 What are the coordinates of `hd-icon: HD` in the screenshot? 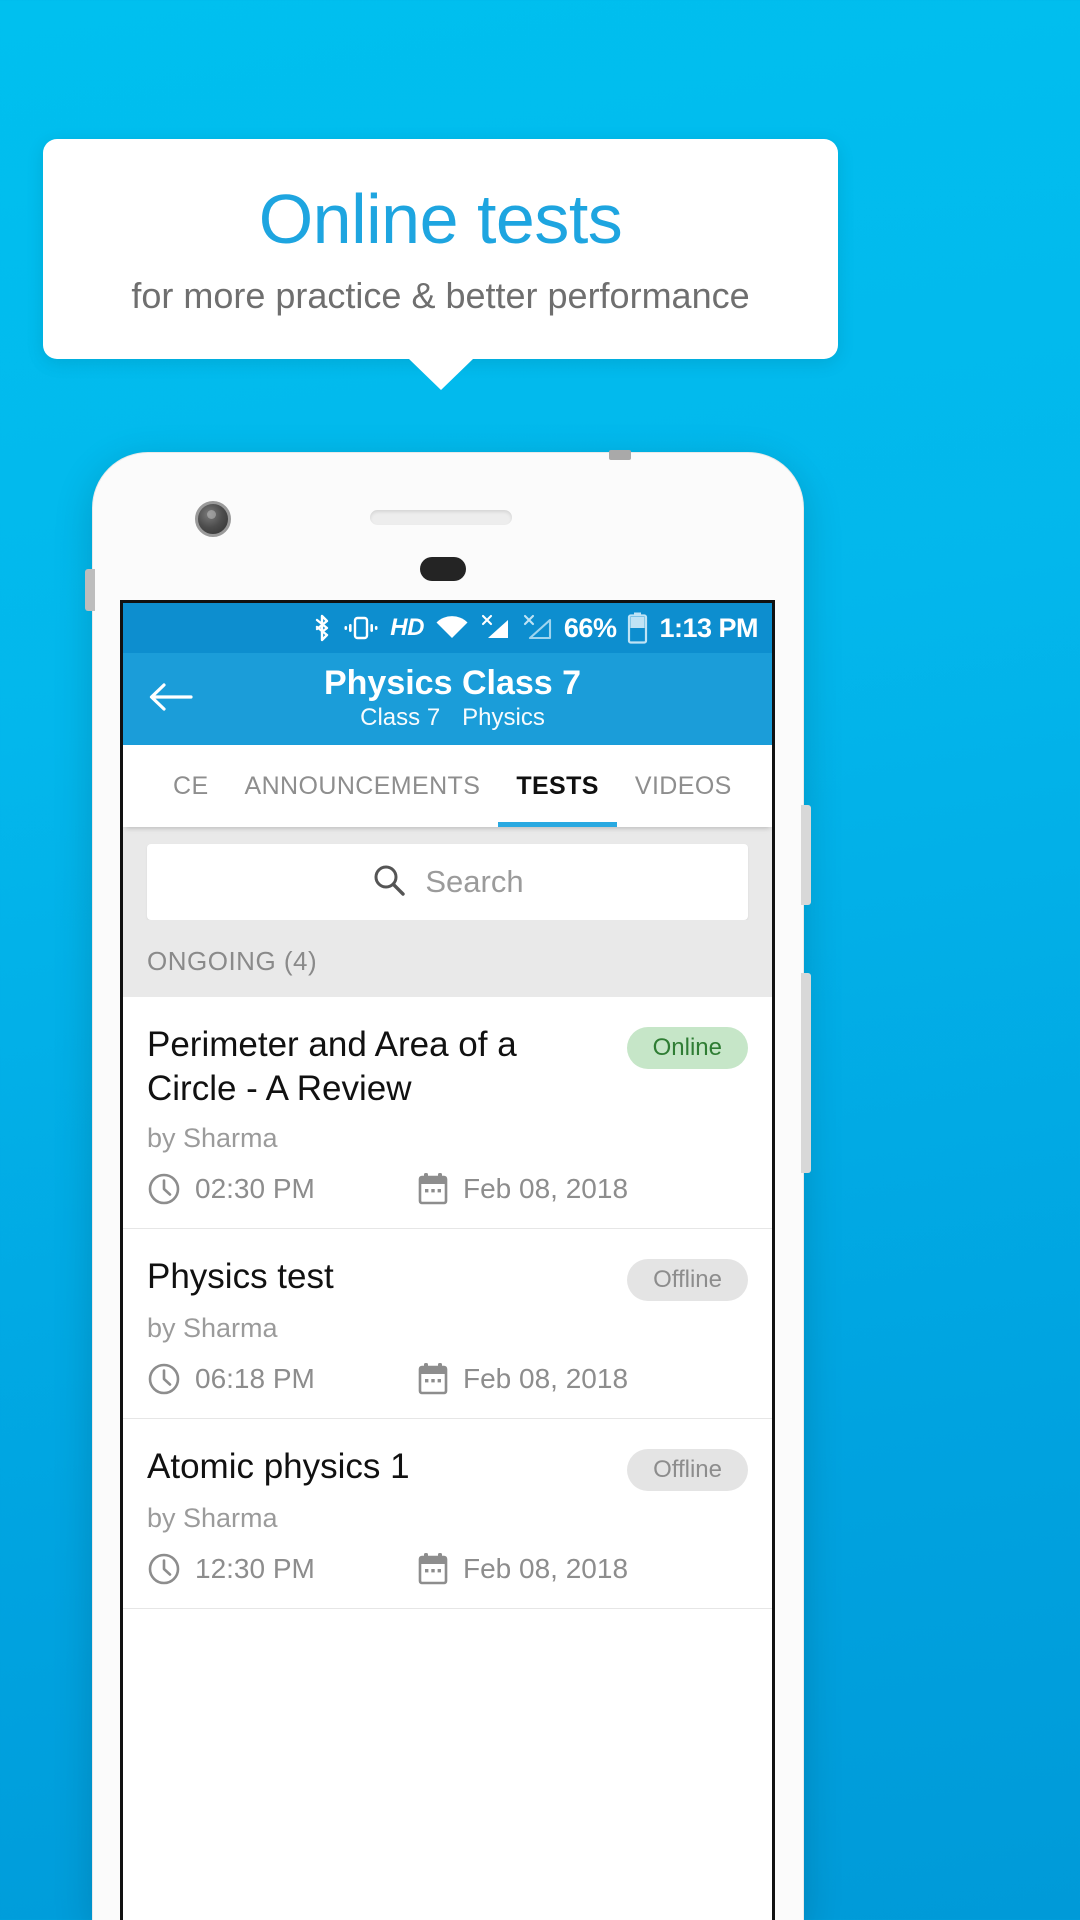 It's located at (407, 627).